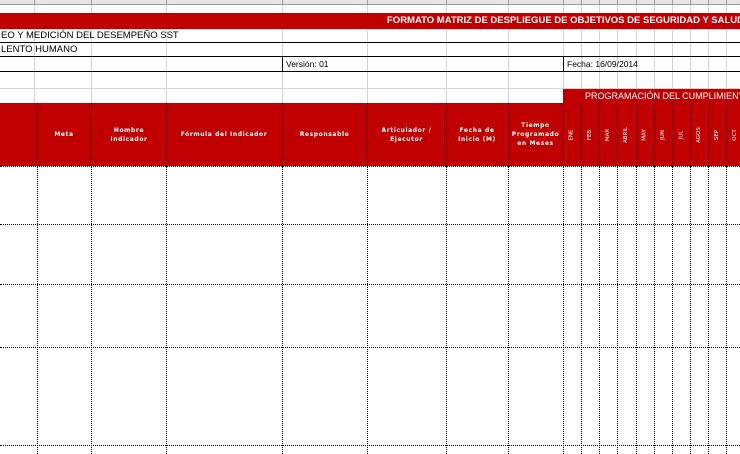 The width and height of the screenshot is (740, 454). Describe the element at coordinates (370, 71) in the screenshot. I see `row-divider` at that location.